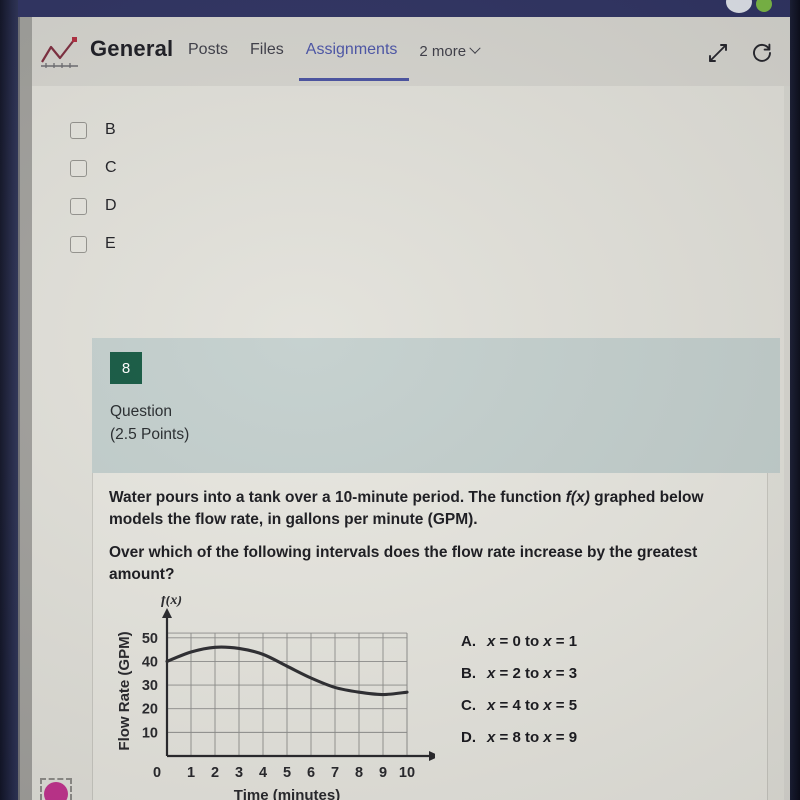 The image size is (800, 800). What do you see at coordinates (740, 53) in the screenshot?
I see `header-actions` at bounding box center [740, 53].